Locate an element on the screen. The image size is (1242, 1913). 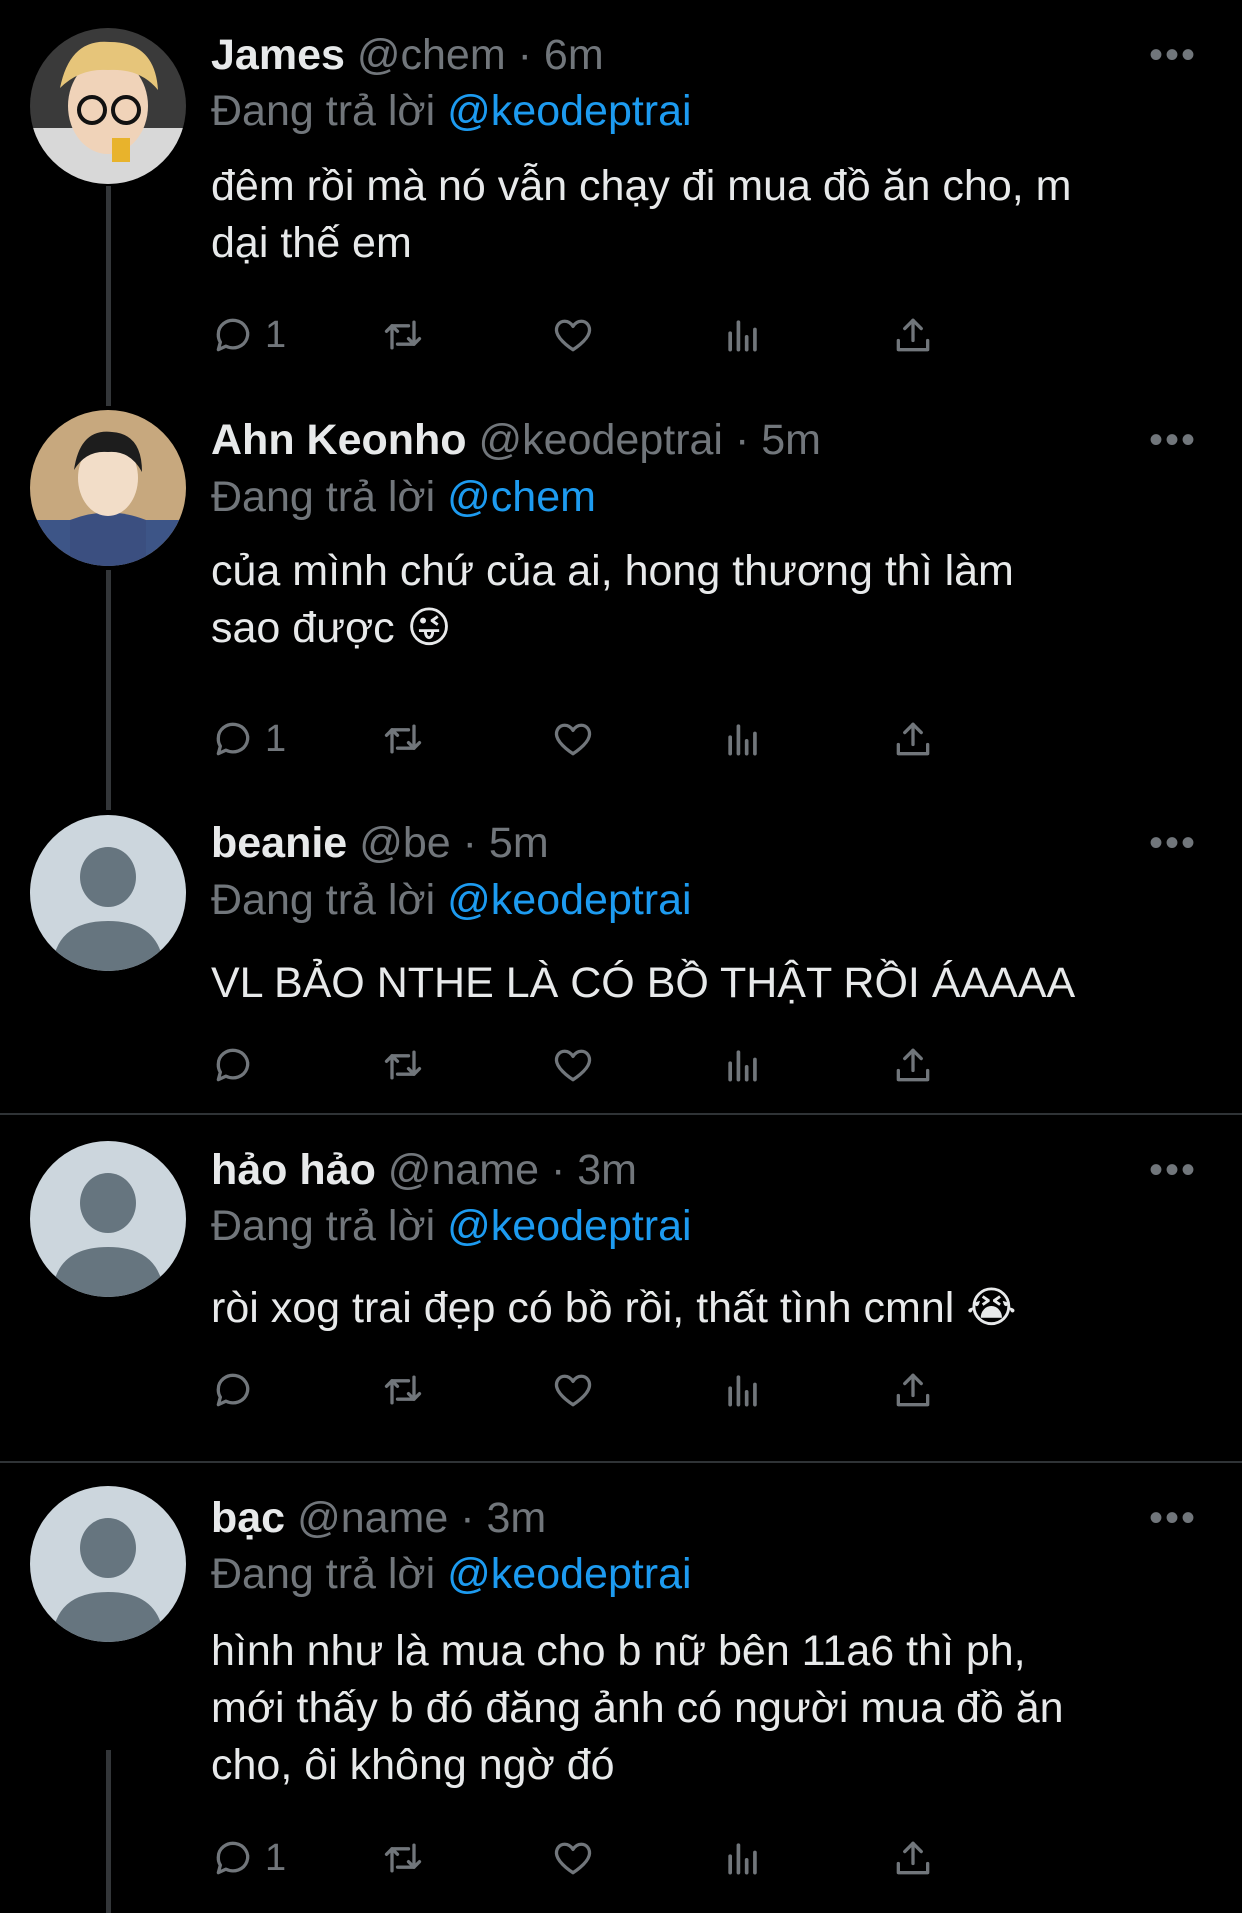
display-name: Ahn Keonho is located at coordinates (339, 440).